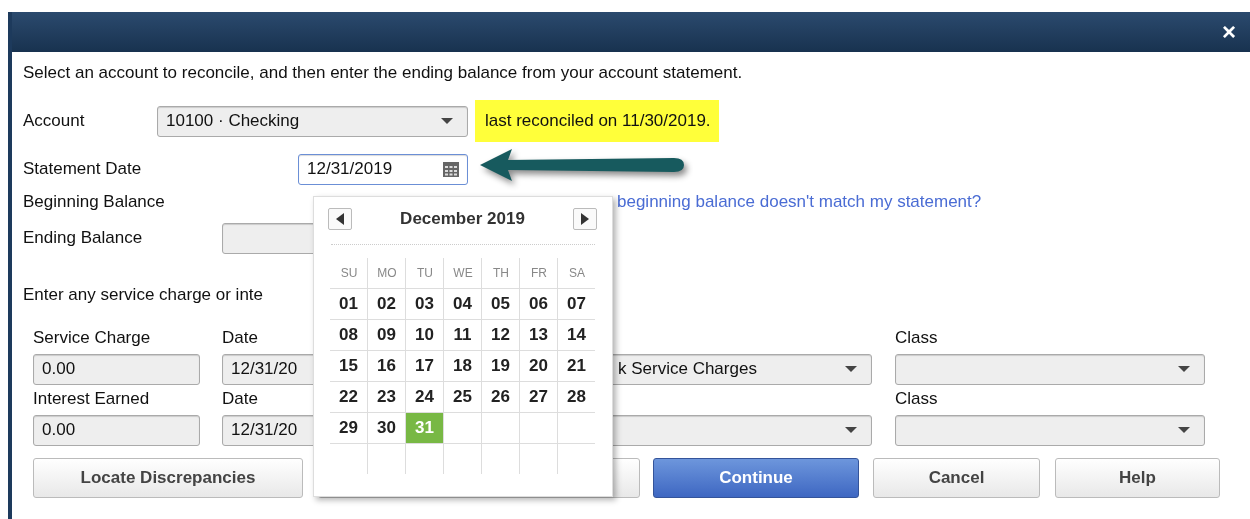  What do you see at coordinates (538, 335) in the screenshot?
I see `calendar-day: 13` at bounding box center [538, 335].